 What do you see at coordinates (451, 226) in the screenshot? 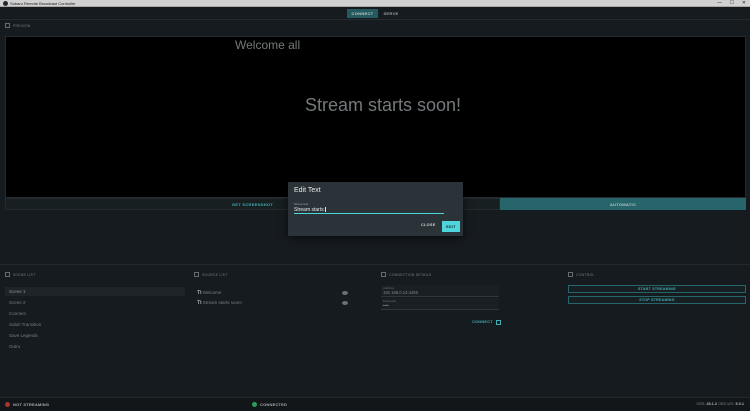
I see `edit-button: EDIT` at bounding box center [451, 226].